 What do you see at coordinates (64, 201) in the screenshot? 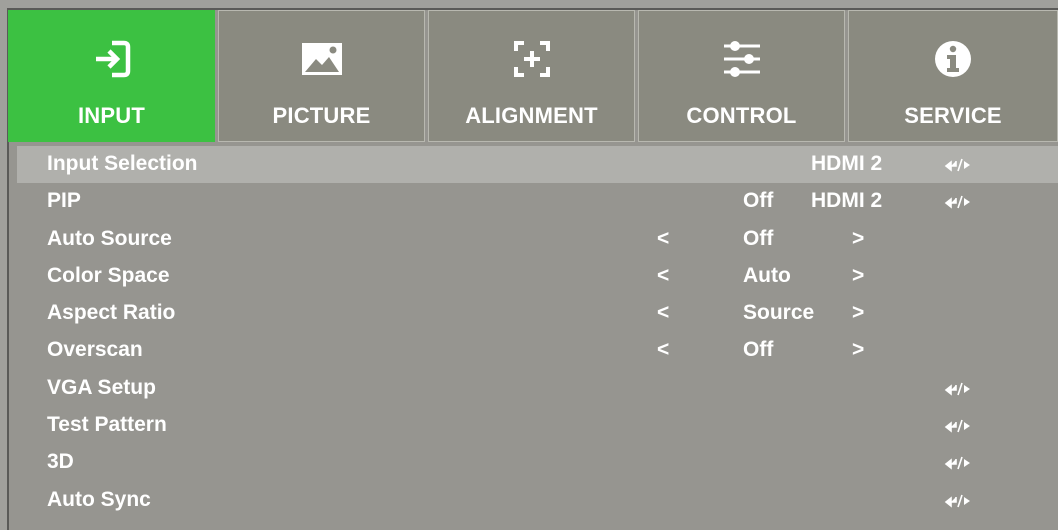
I see `row-label: PIP` at bounding box center [64, 201].